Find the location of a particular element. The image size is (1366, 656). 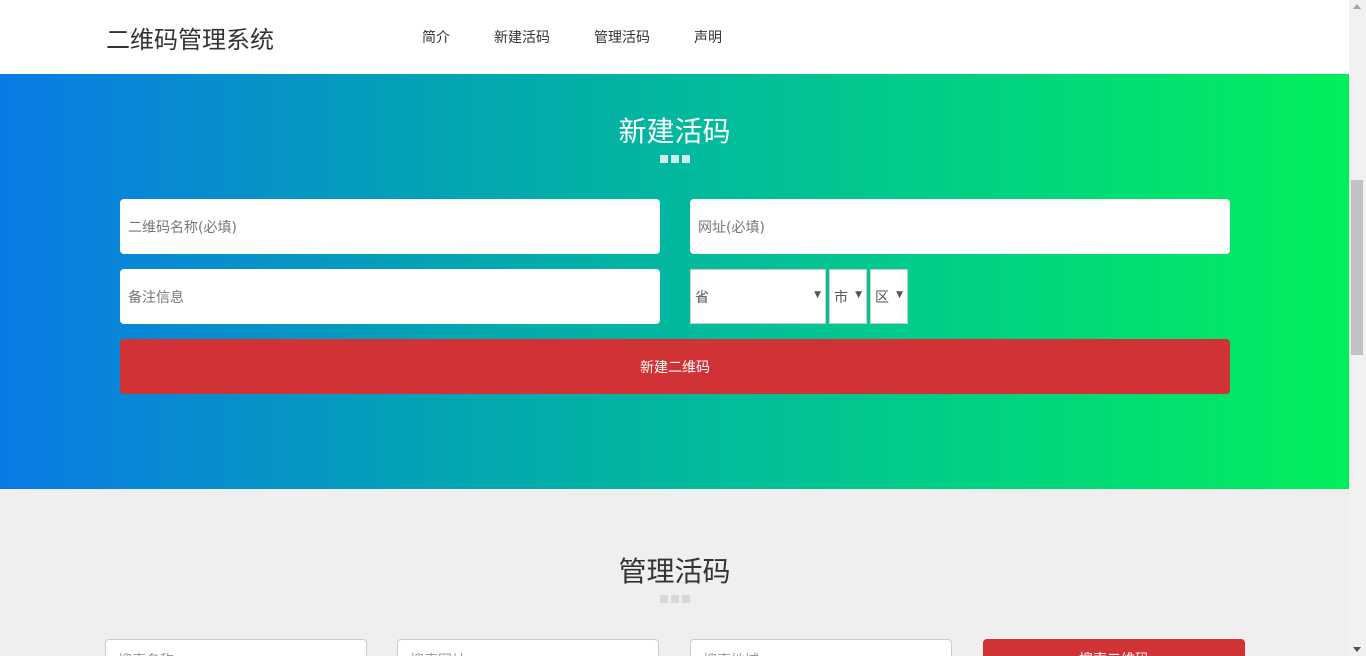

note-input: 备注信息 is located at coordinates (390, 296).